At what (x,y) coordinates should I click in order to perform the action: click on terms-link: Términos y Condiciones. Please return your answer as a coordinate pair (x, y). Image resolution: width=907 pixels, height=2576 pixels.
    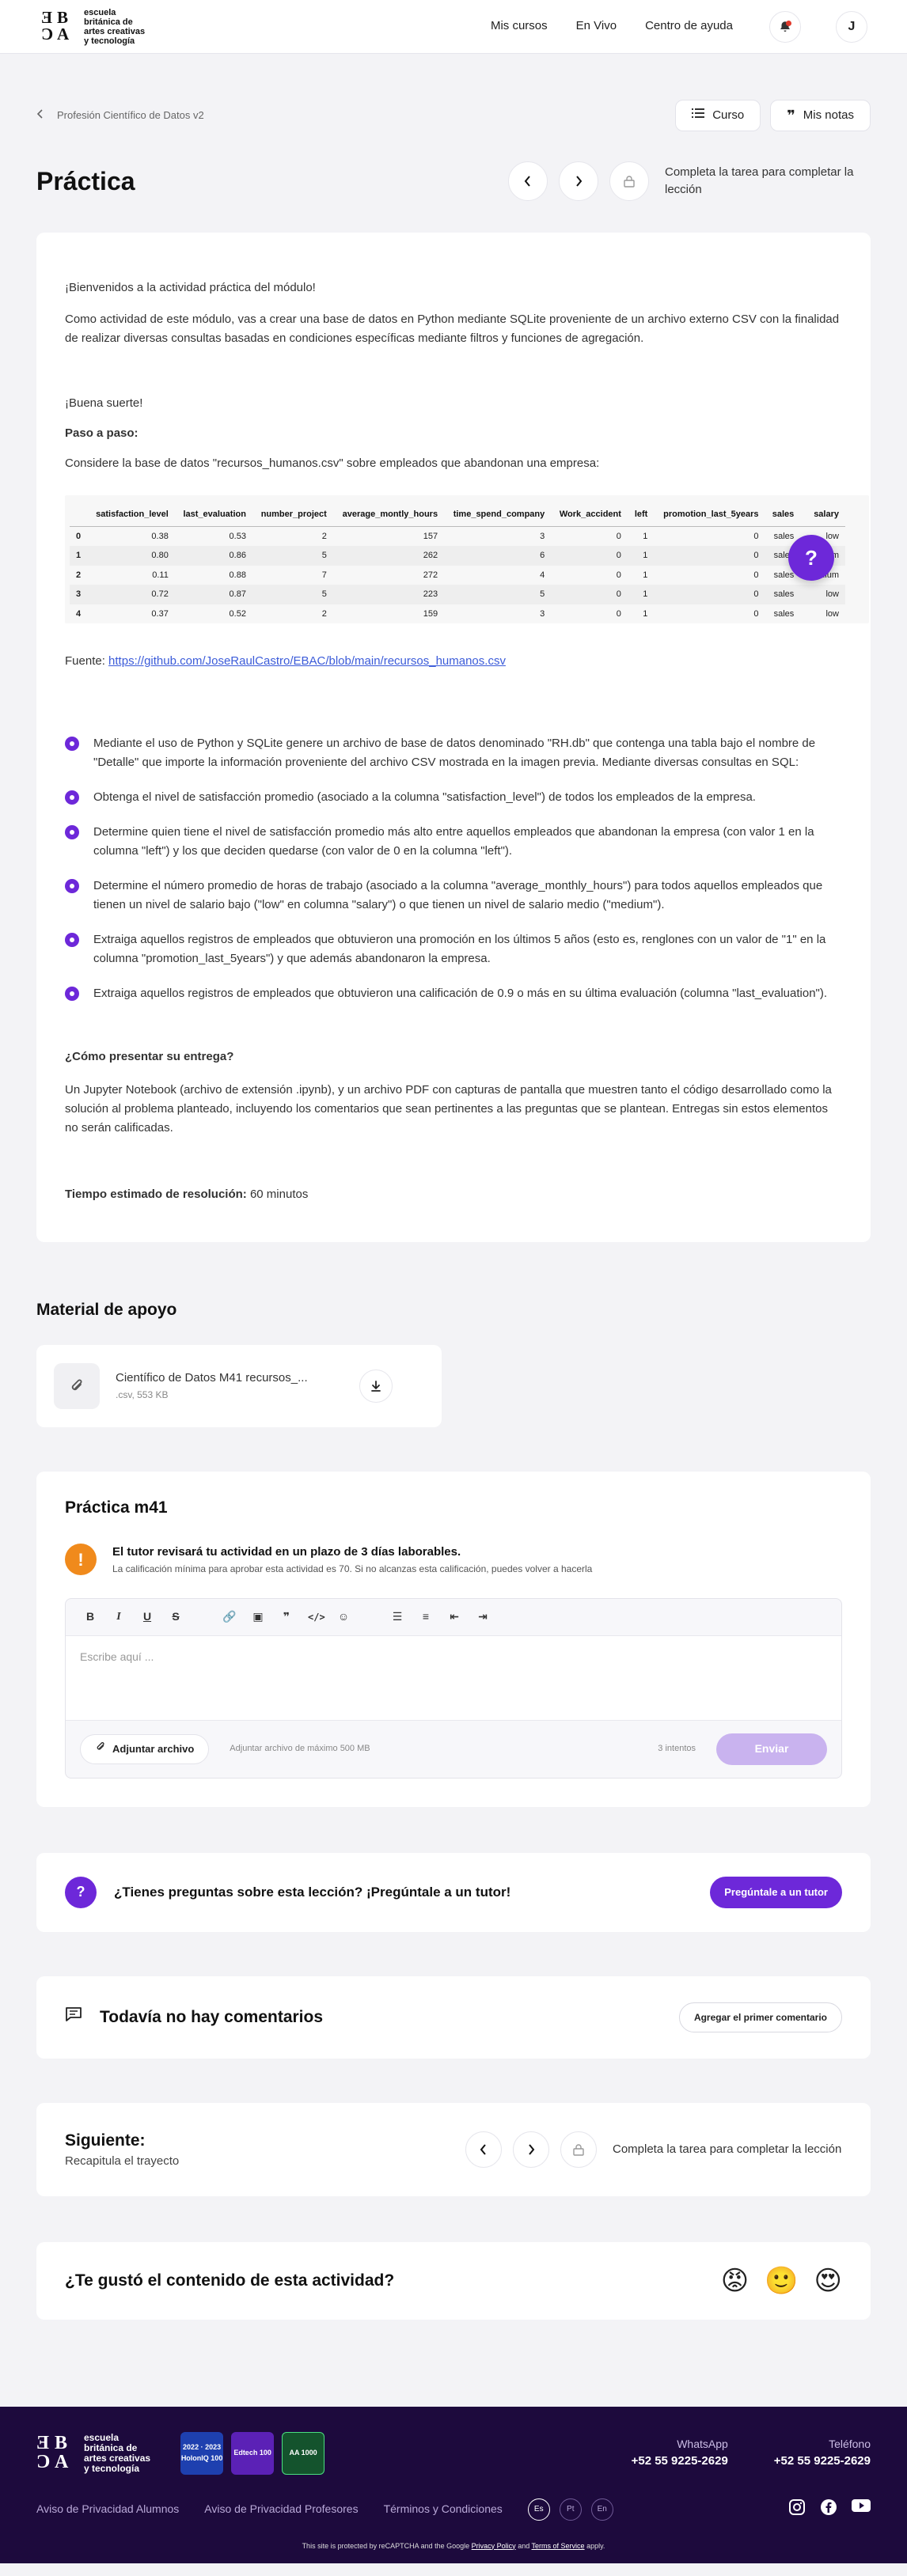
    Looking at the image, I should click on (443, 2509).